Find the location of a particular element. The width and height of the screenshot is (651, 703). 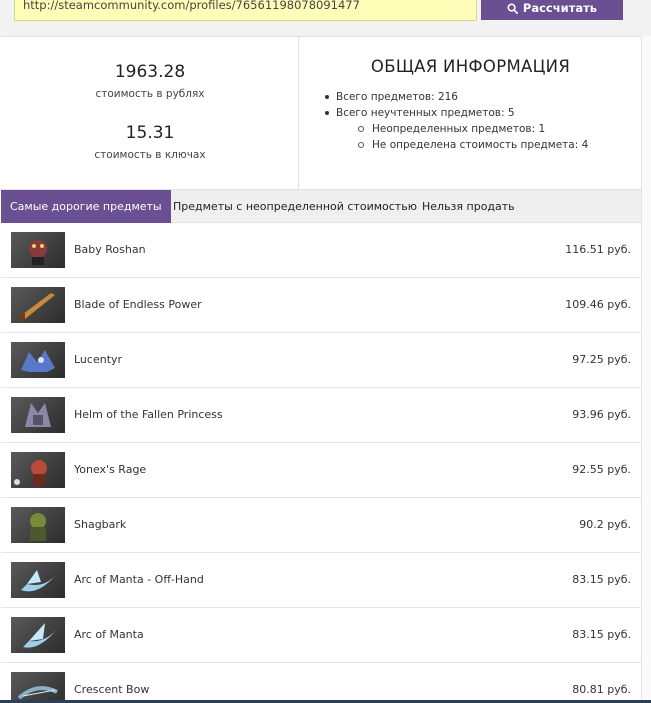

tab-undefined-price: Предметы с неопределенной стоимостью is located at coordinates (295, 206).